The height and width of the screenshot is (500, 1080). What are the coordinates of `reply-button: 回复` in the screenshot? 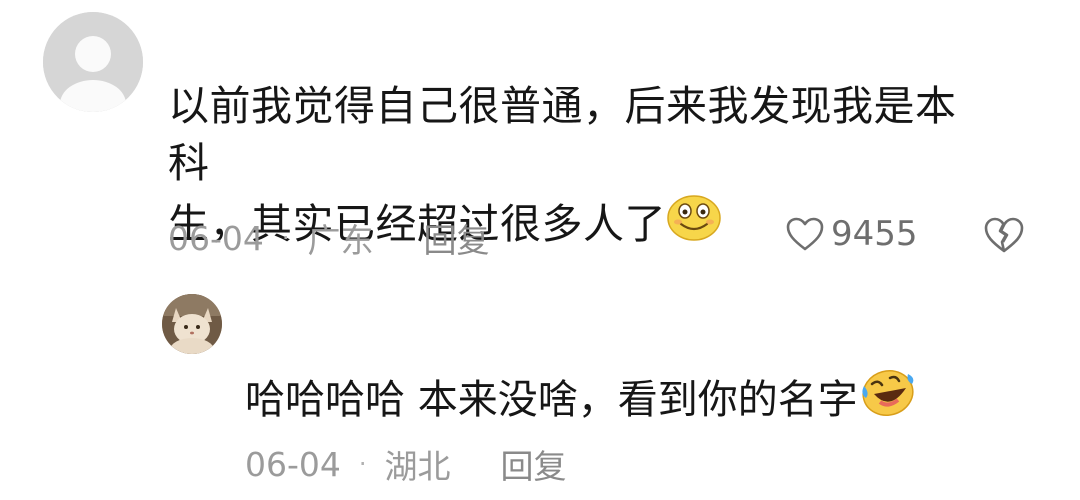 It's located at (457, 238).